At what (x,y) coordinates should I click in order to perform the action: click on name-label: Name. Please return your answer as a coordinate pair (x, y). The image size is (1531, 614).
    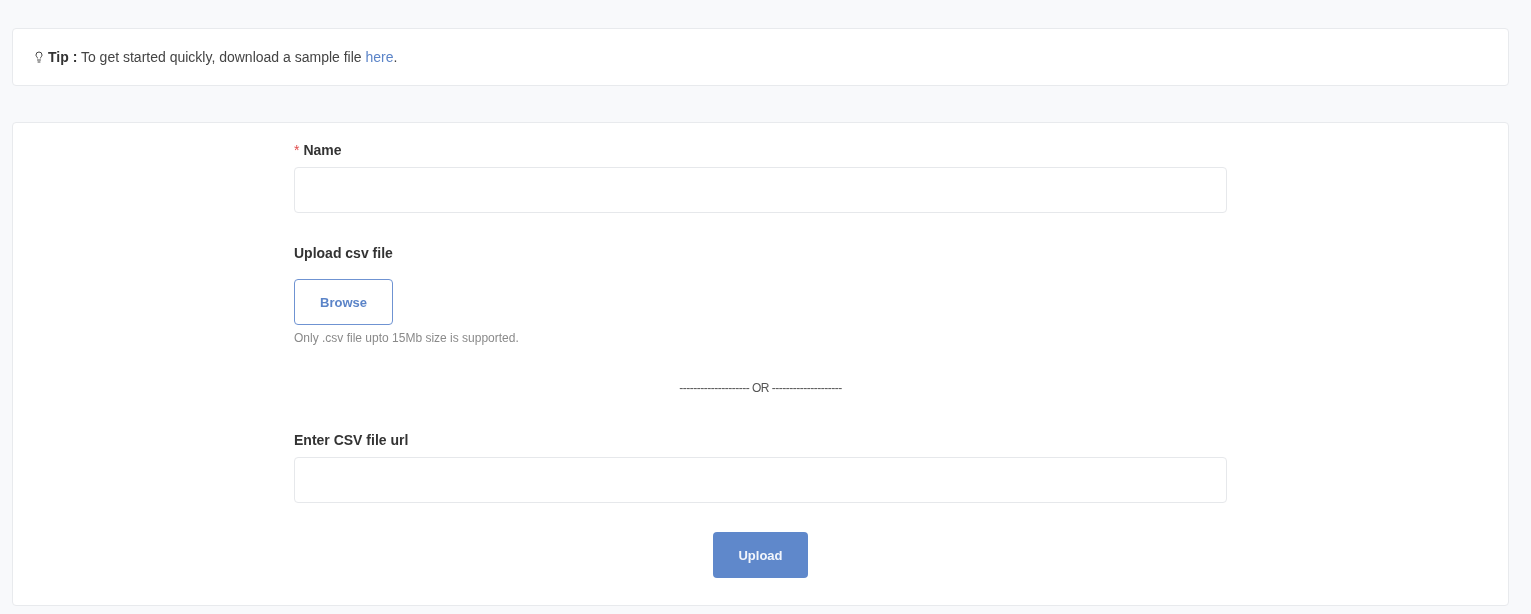
    Looking at the image, I should click on (322, 150).